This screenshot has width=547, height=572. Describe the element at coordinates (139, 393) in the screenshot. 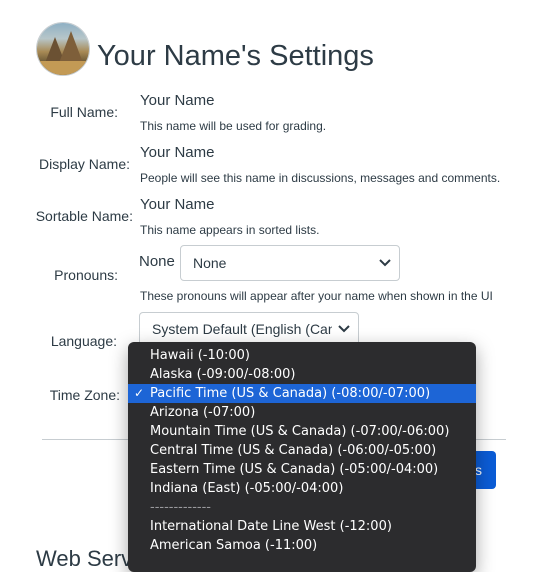

I see `checkmark-icon: ✓` at that location.